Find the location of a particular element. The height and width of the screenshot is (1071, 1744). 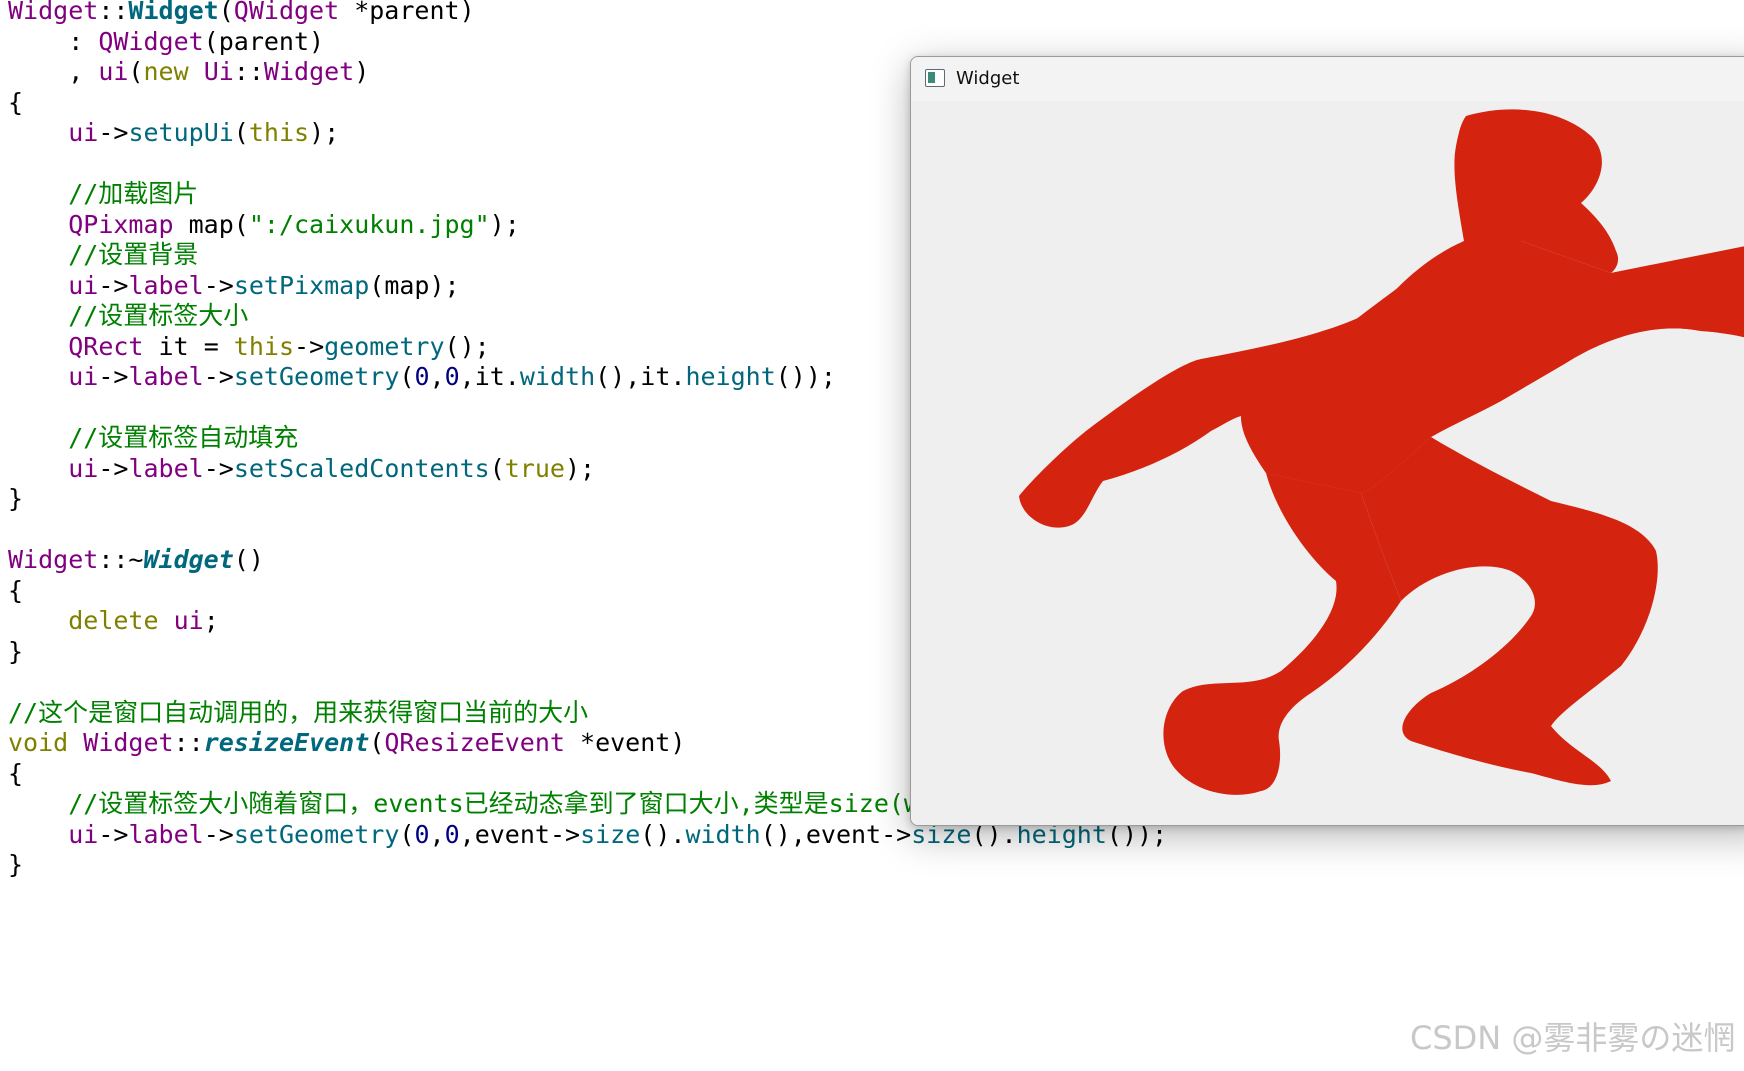

code-line: //设置标签大小 is located at coordinates (128, 316).